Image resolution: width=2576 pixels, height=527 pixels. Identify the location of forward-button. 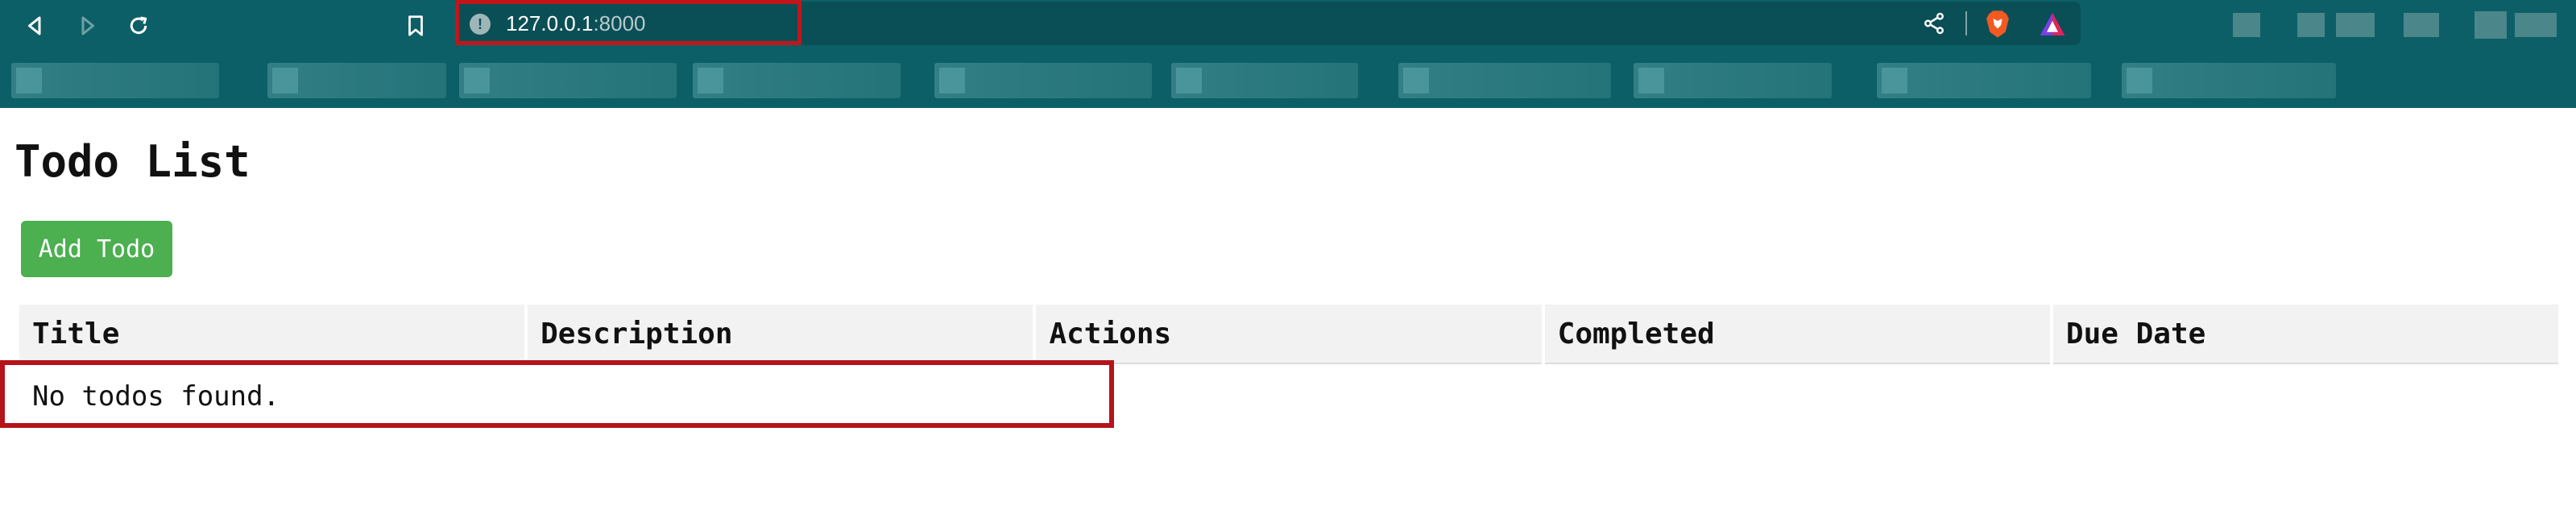
(87, 26).